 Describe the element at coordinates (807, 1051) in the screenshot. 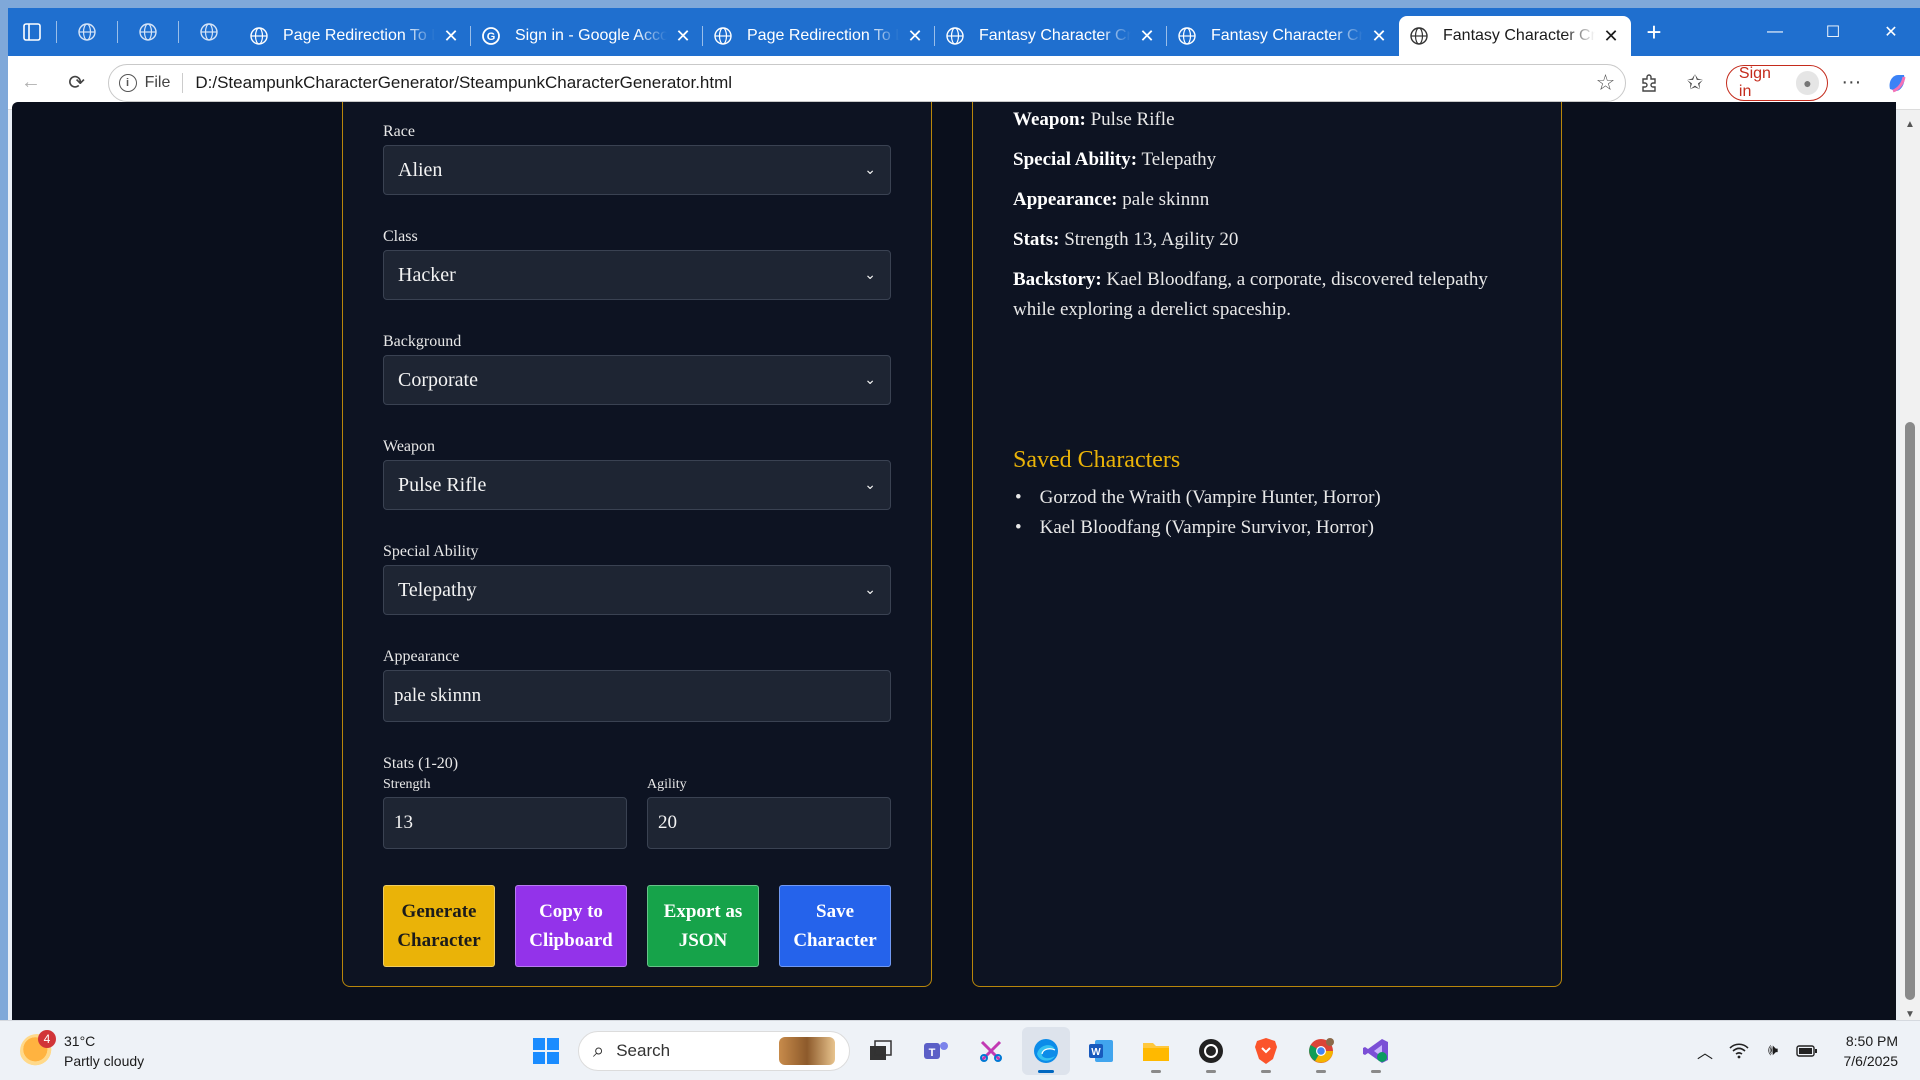

I see `search-highlight-image` at that location.